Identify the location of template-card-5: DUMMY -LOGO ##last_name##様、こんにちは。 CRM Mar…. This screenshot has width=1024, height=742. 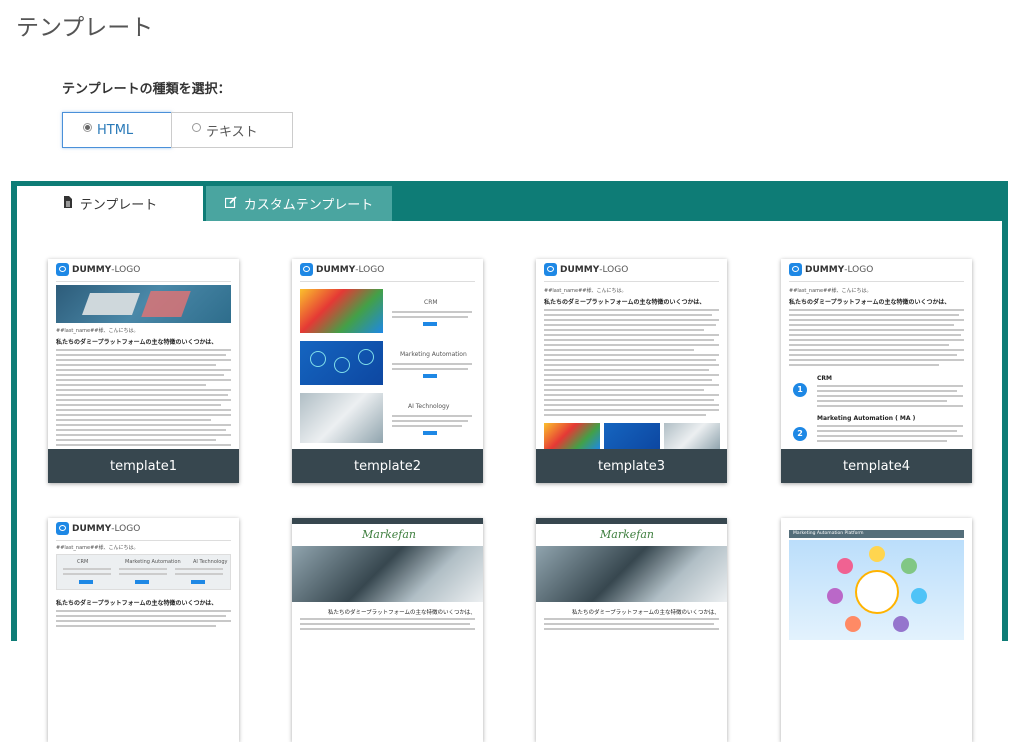
(143, 630).